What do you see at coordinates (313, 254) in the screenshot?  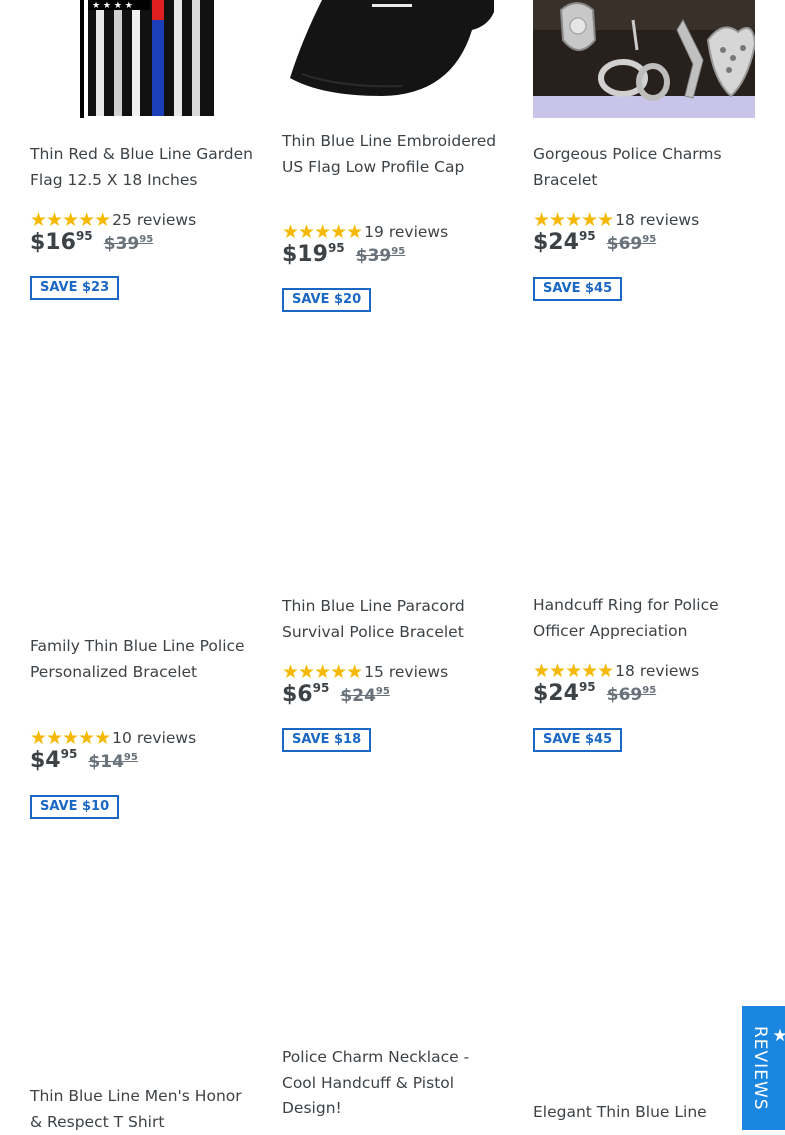 I see `sale-price: $1995` at bounding box center [313, 254].